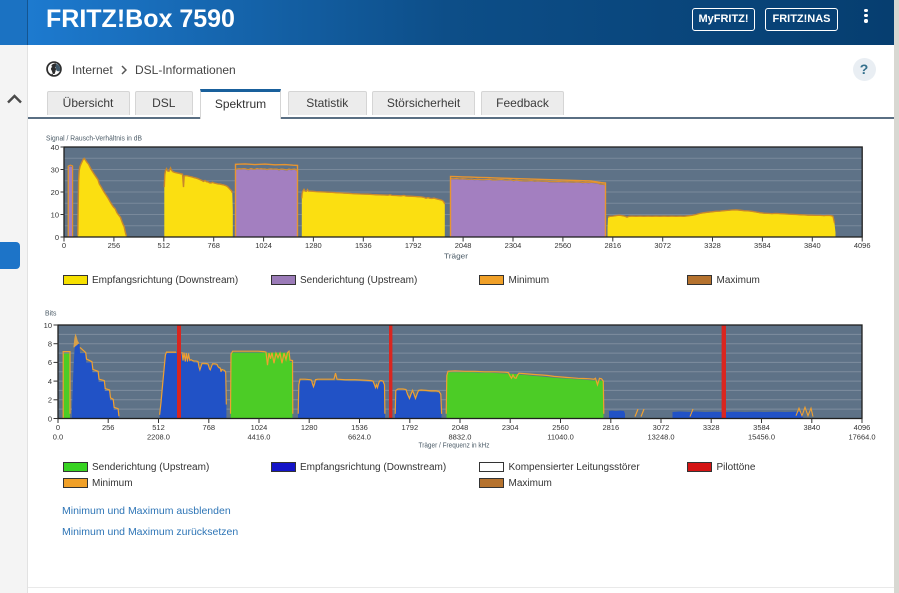  I want to click on svg-text: Träger, so click(456, 256).